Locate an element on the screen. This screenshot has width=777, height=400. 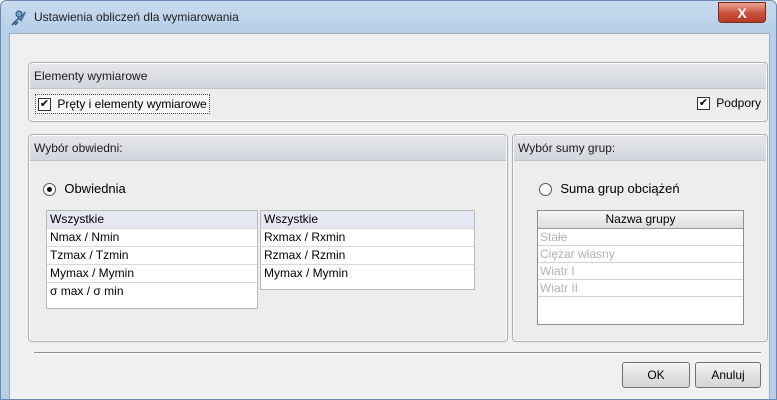
supports-checkbox-row: ✔ Podpory is located at coordinates (728, 103).